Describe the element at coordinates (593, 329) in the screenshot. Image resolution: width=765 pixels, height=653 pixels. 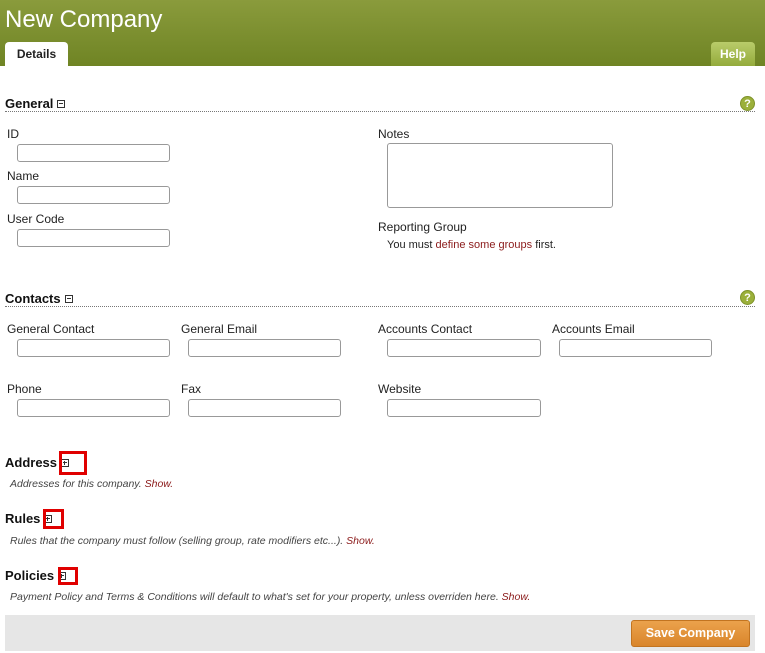
I see `accounts-email-label: Accounts Email` at that location.